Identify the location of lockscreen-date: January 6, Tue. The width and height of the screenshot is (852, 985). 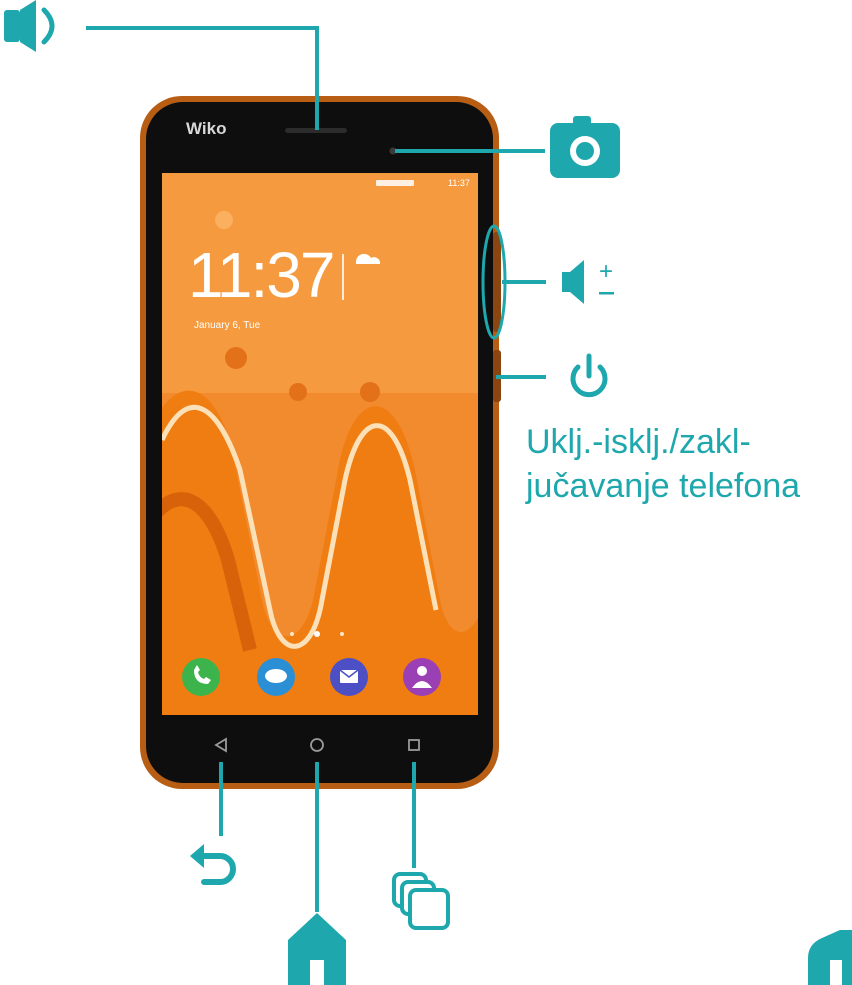
(227, 325).